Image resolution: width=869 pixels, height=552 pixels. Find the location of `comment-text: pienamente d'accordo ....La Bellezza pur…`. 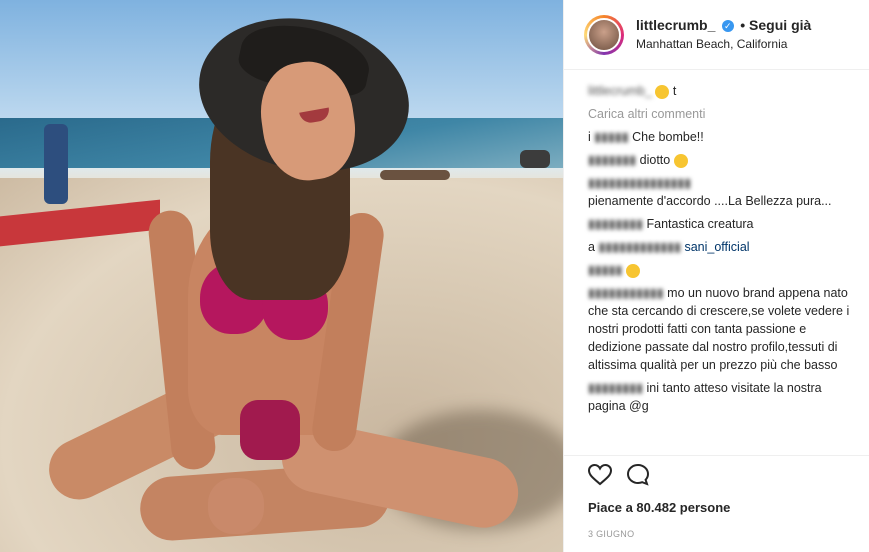

comment-text: pienamente d'accordo ....La Bellezza pur… is located at coordinates (710, 201).